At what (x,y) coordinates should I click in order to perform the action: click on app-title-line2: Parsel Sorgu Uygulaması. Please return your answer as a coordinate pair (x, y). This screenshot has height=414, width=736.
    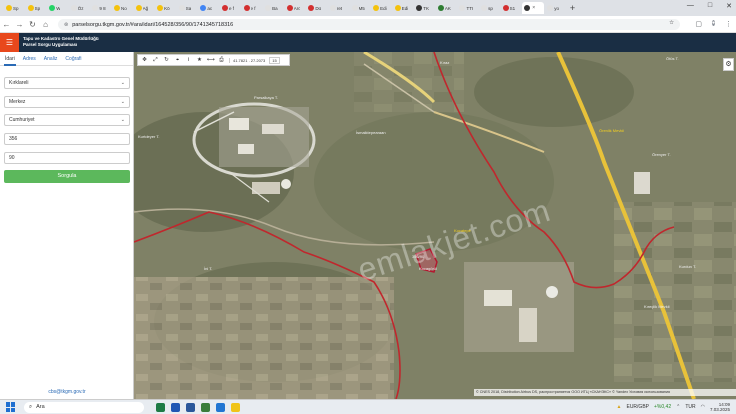
    Looking at the image, I should click on (50, 44).